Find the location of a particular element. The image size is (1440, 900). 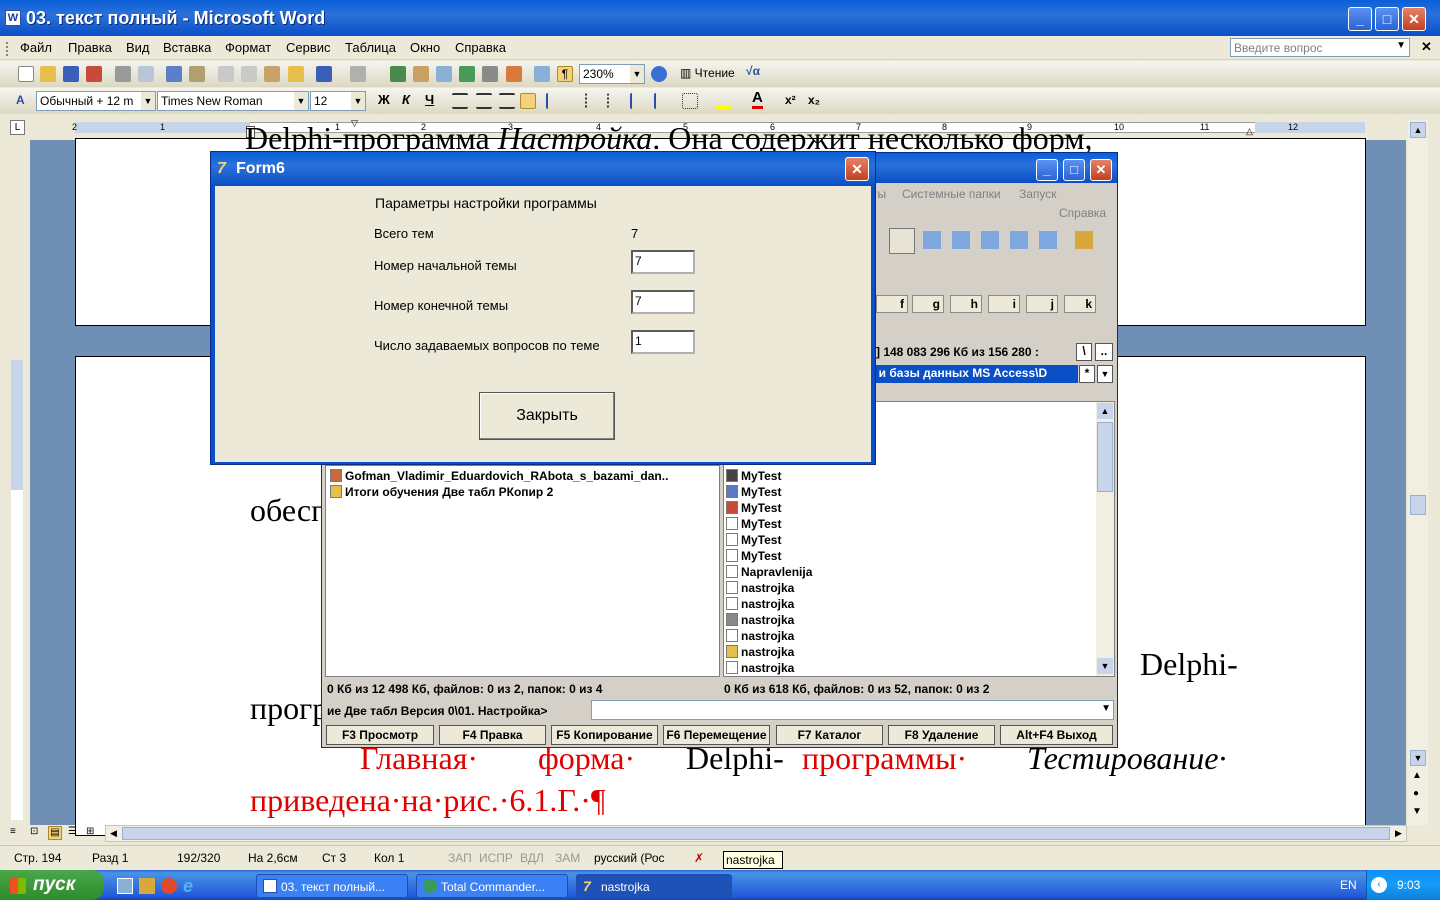

drive-j-button: j is located at coordinates (1042, 304).